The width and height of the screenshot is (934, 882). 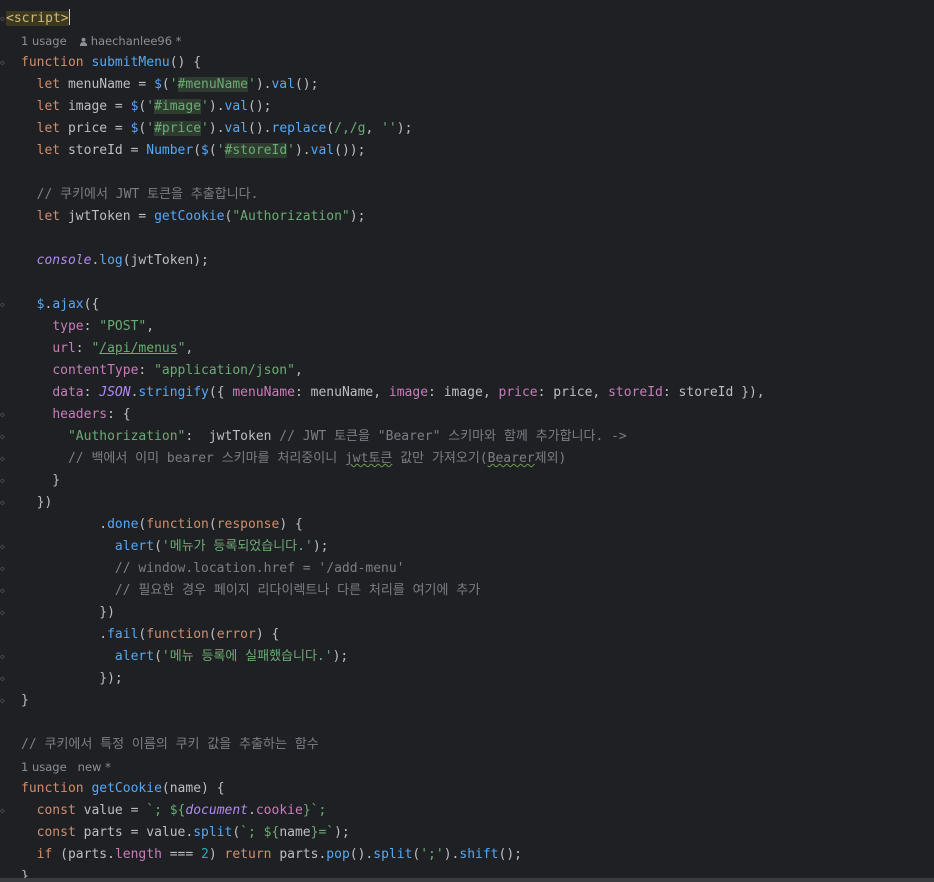 I want to click on code-line: });, so click(x=72, y=679).